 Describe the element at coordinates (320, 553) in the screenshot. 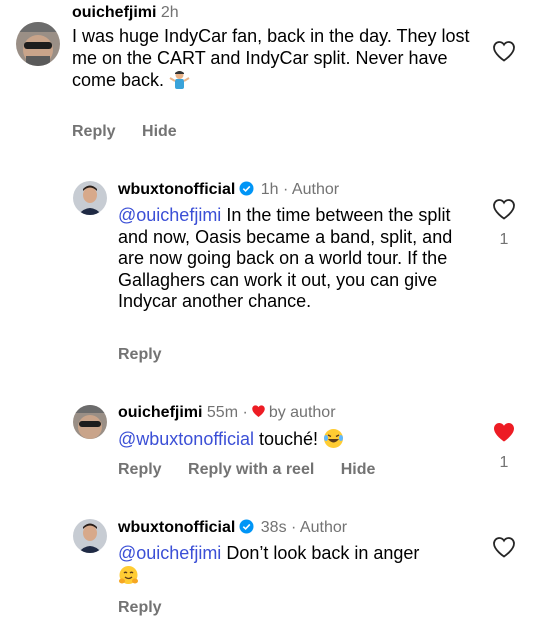

I see `comment-text-content: Don’t look back in anger` at that location.